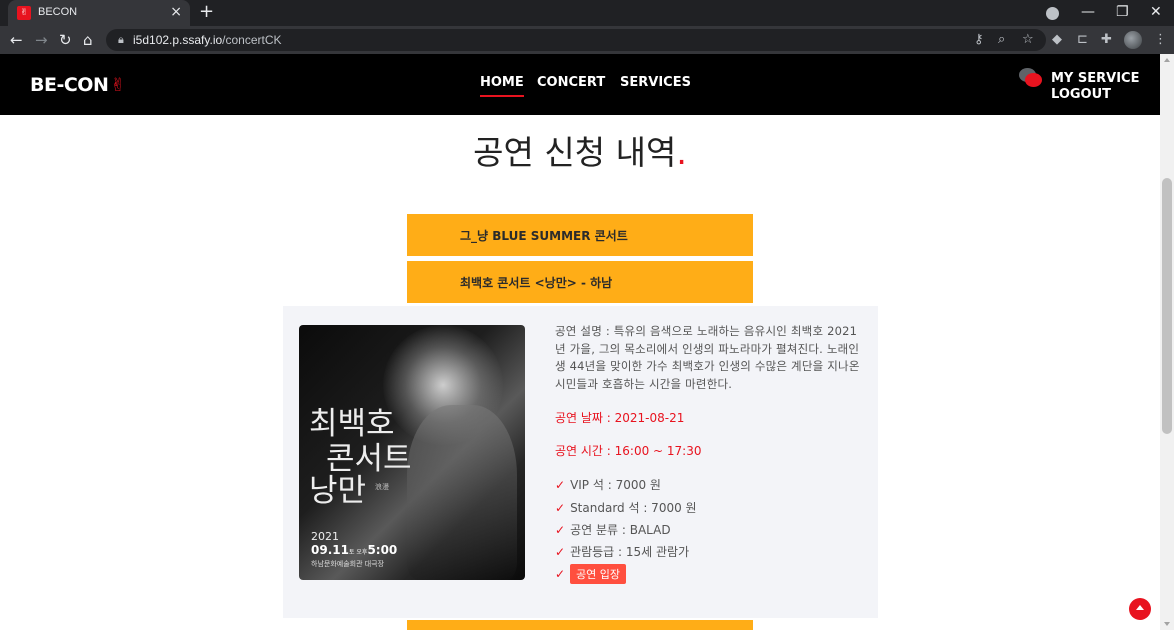  I want to click on extension-icon-2: ⊏, so click(1082, 40).